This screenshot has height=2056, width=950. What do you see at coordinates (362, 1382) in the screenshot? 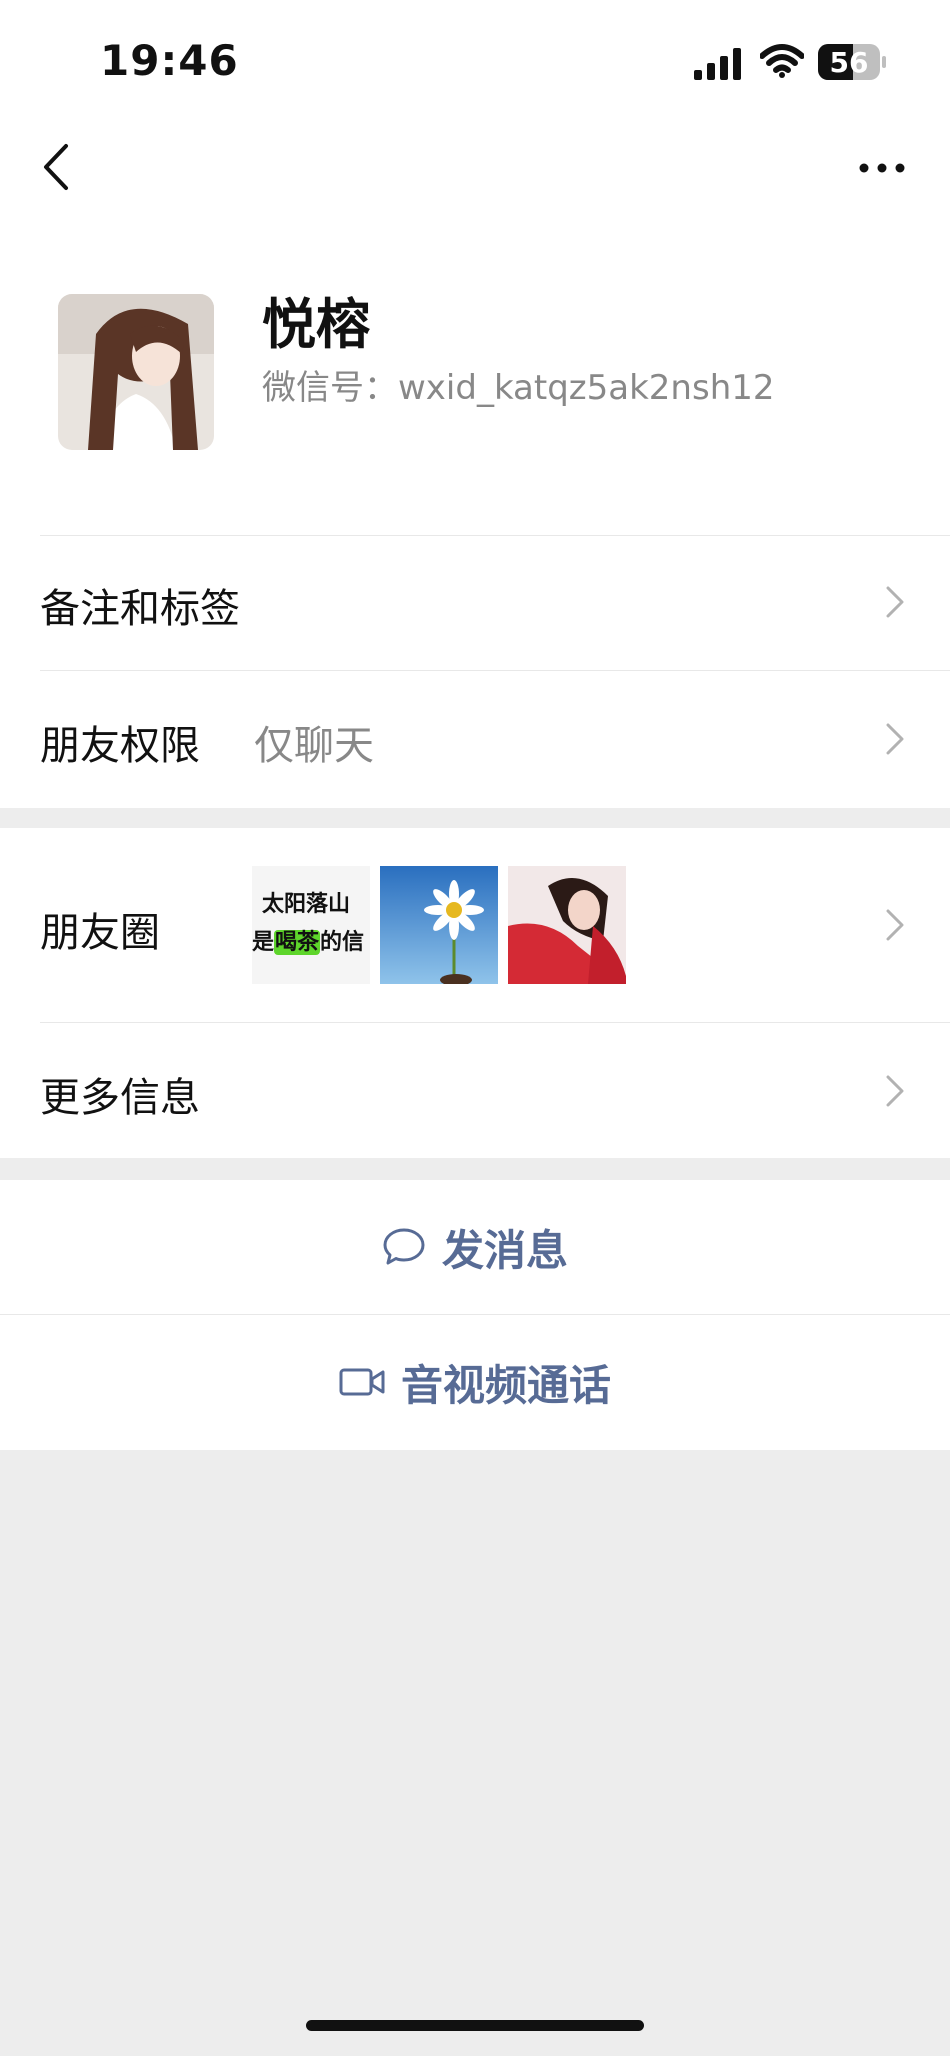
I see `video-camera-icon` at bounding box center [362, 1382].